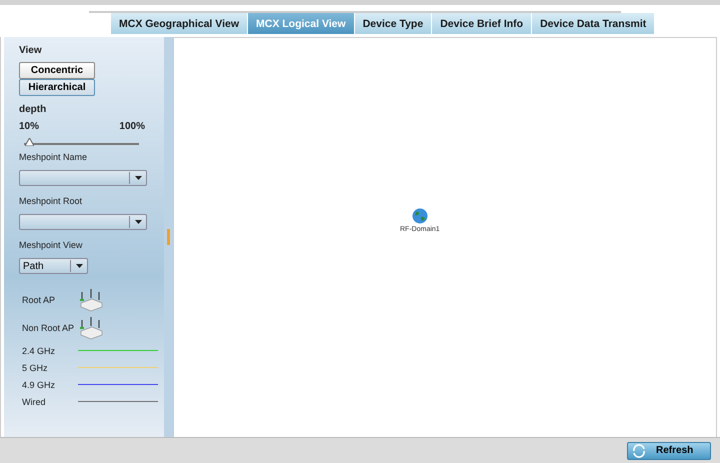 The height and width of the screenshot is (463, 720). Describe the element at coordinates (669, 451) in the screenshot. I see `refresh-button: Refresh` at that location.